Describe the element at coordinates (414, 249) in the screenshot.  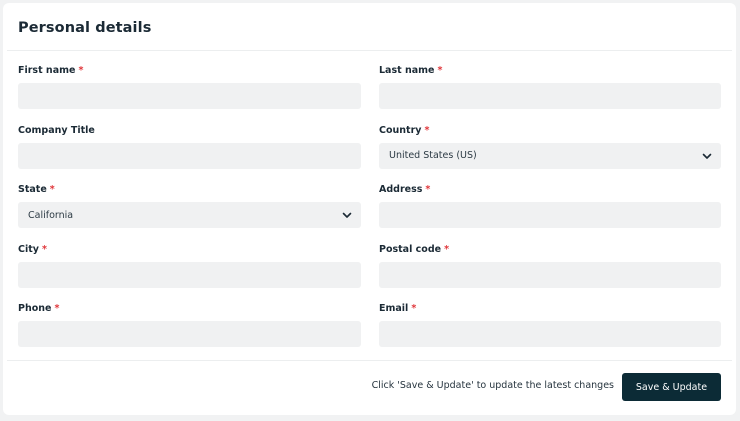
I see `postal-code-label: Postal code *` at that location.